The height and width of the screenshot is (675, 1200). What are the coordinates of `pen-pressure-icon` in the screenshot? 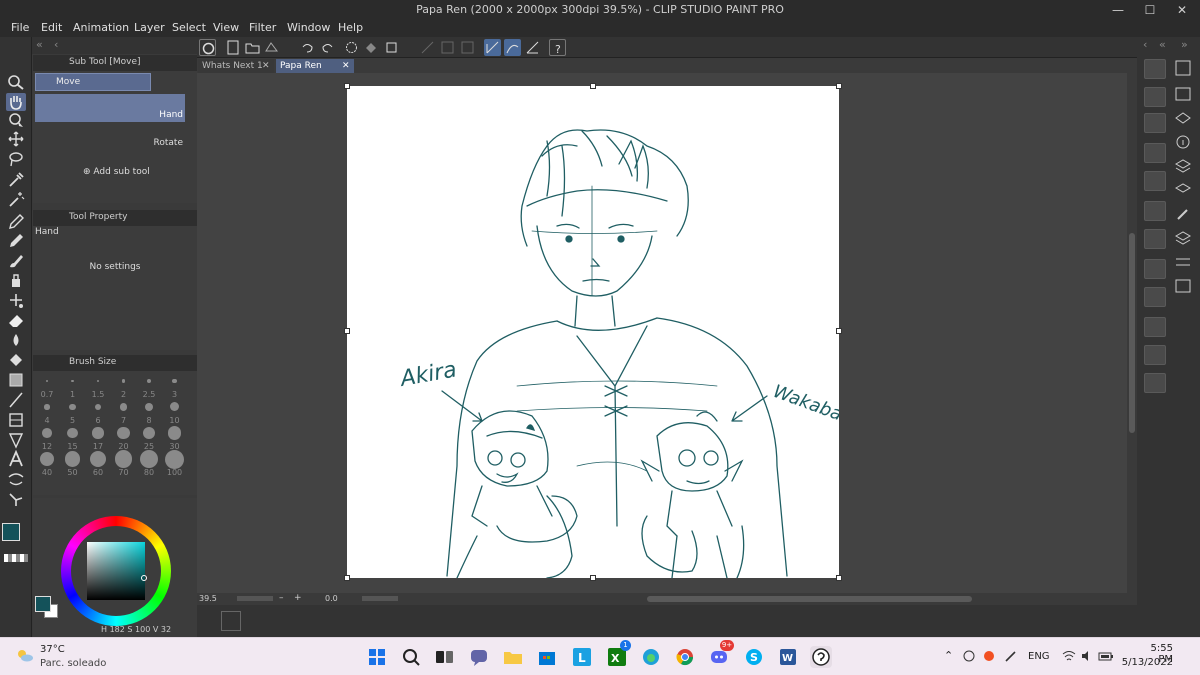 It's located at (532, 47).